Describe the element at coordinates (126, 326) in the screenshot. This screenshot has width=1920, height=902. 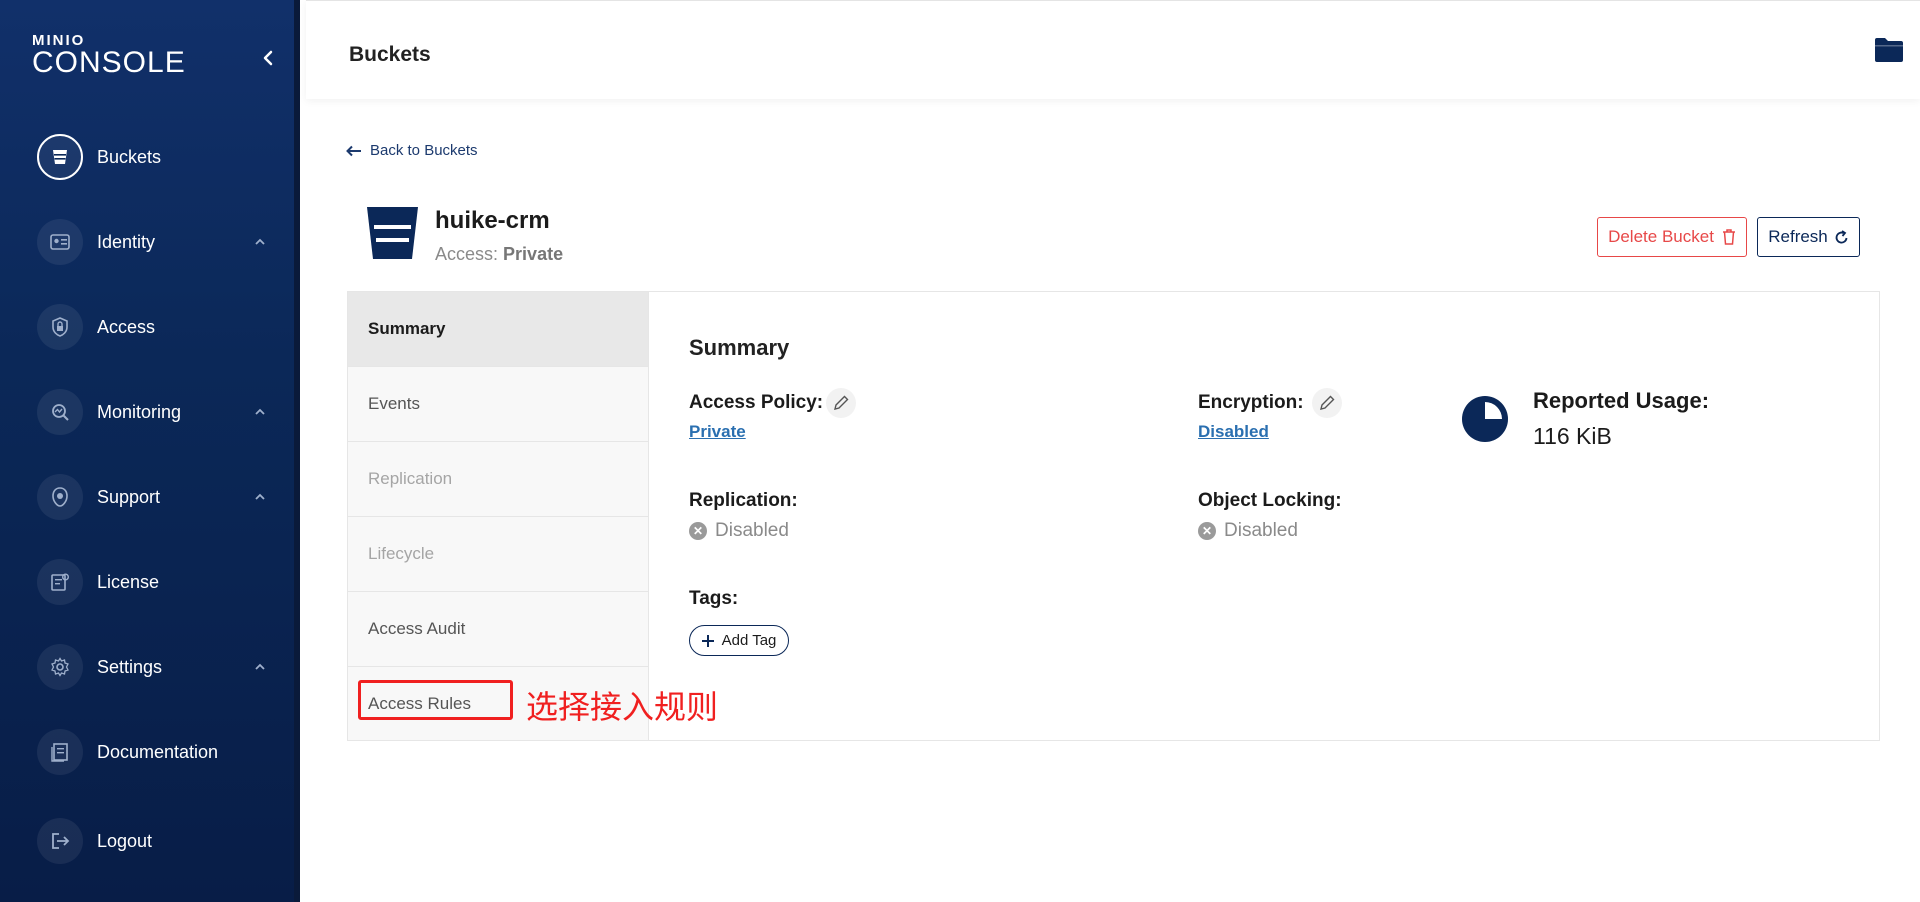
I see `sidebar-item-label: Access` at that location.